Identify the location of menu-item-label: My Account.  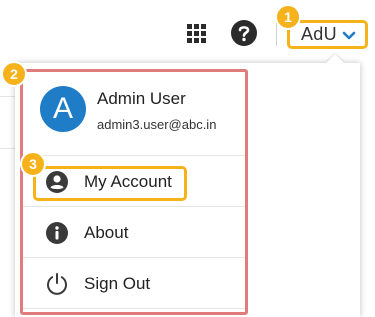
(128, 181).